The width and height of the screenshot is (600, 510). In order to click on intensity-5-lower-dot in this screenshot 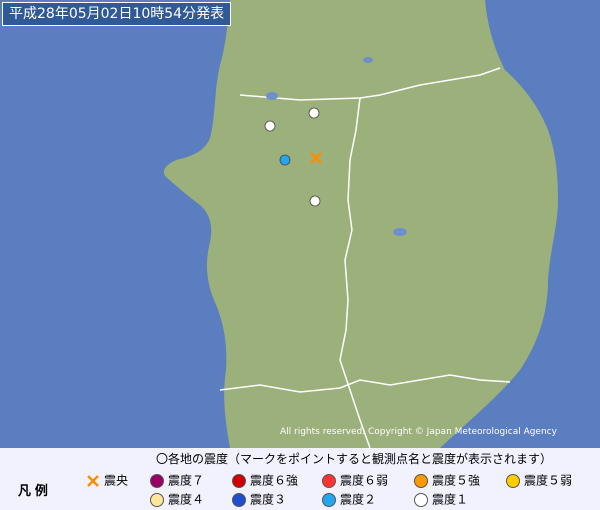, I will do `click(513, 480)`.